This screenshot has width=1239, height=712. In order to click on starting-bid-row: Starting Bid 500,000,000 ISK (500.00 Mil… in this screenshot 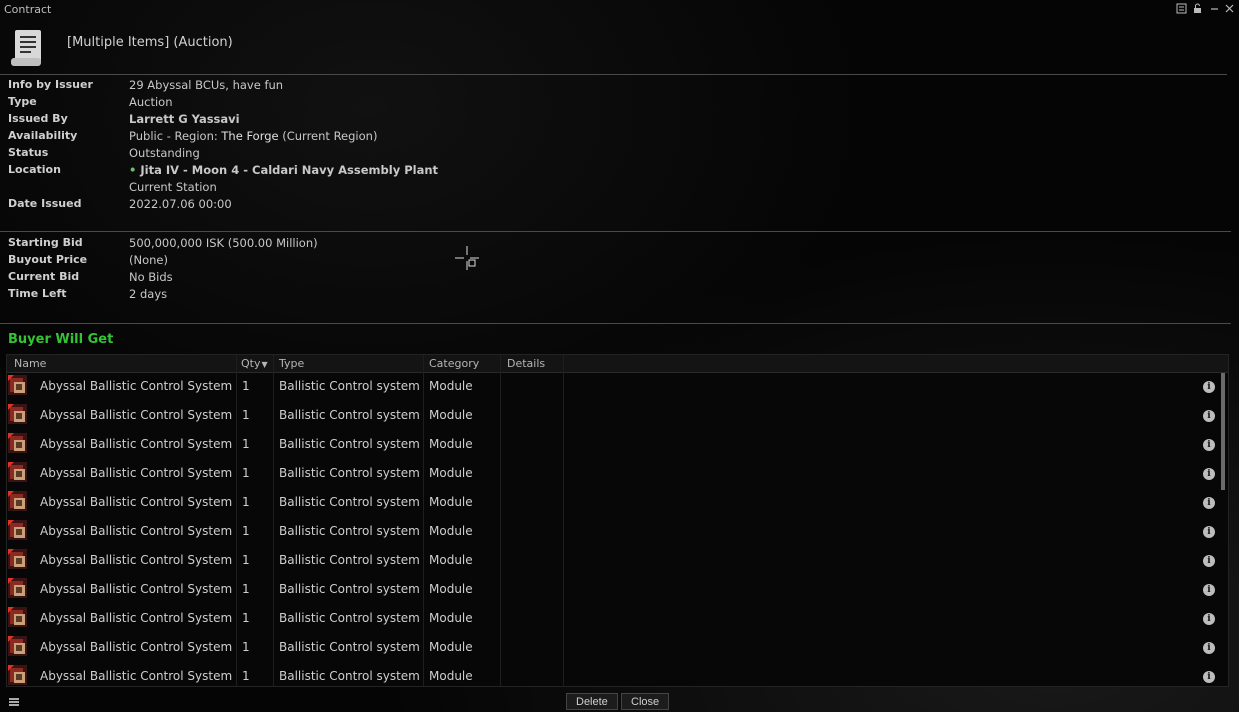, I will do `click(358, 244)`.